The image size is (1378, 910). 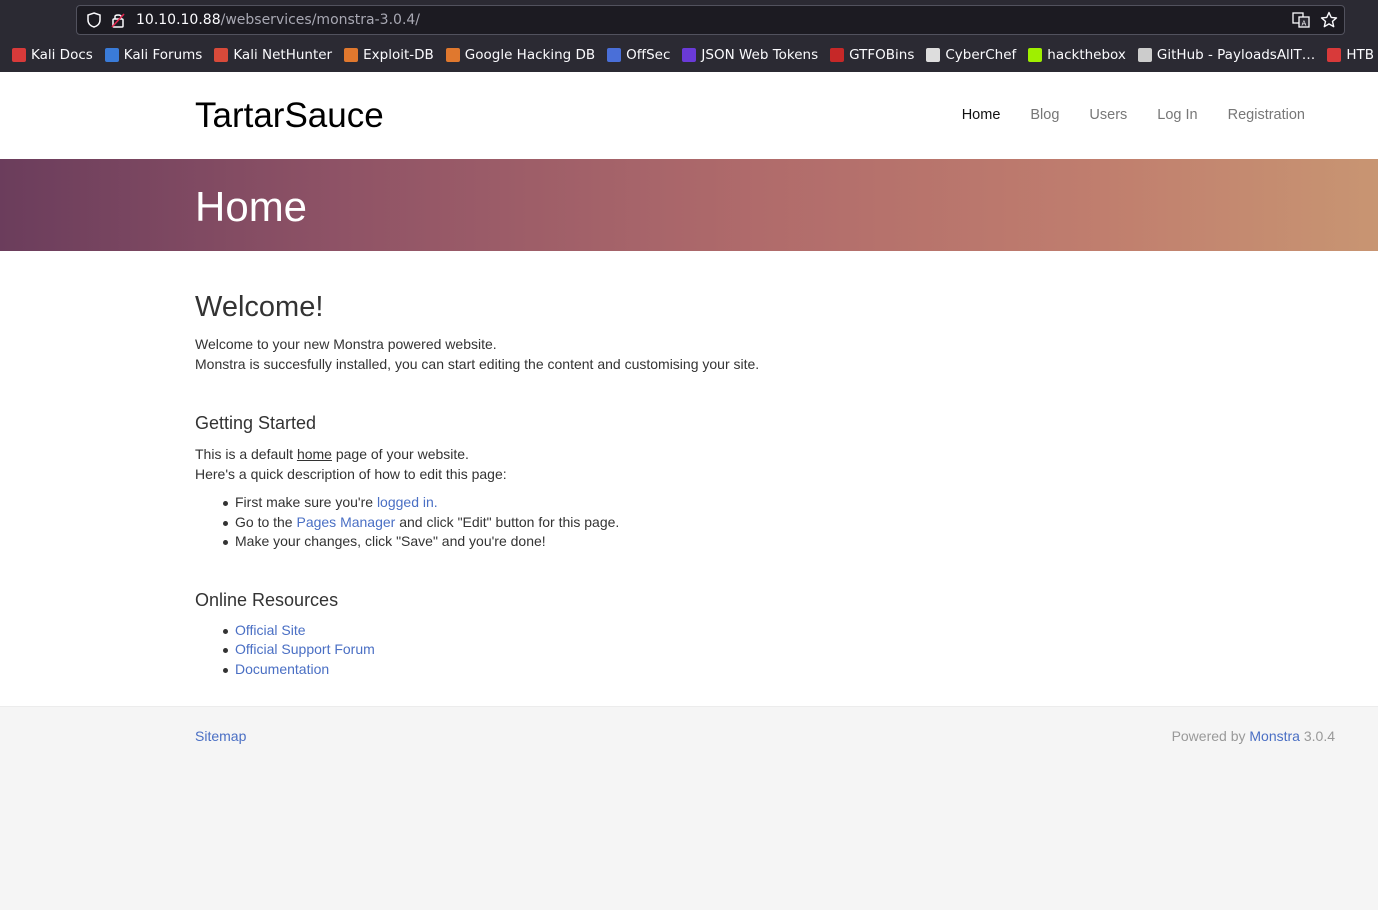 I want to click on pages-manager-link: Pages Manager, so click(x=345, y=522).